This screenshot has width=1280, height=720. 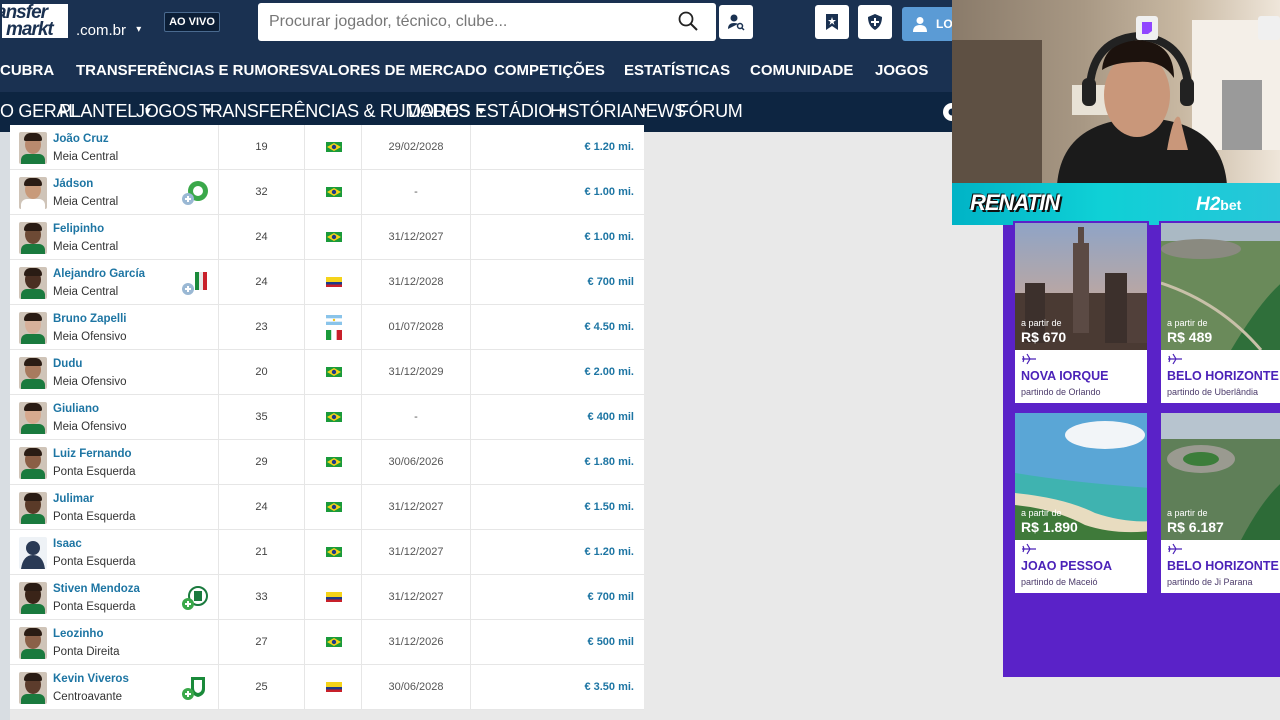 I want to click on player-cell: Stiven Mendoza Ponta Esquerda, so click(x=114, y=597).